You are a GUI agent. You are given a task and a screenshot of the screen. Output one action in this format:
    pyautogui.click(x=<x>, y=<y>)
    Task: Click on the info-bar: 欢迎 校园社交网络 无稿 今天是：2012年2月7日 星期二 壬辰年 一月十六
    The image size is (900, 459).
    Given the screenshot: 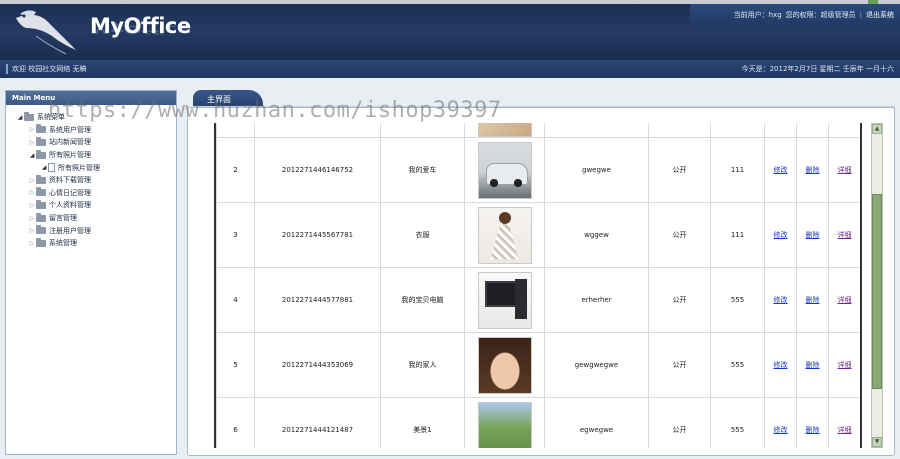 What is the action you would take?
    pyautogui.click(x=450, y=69)
    